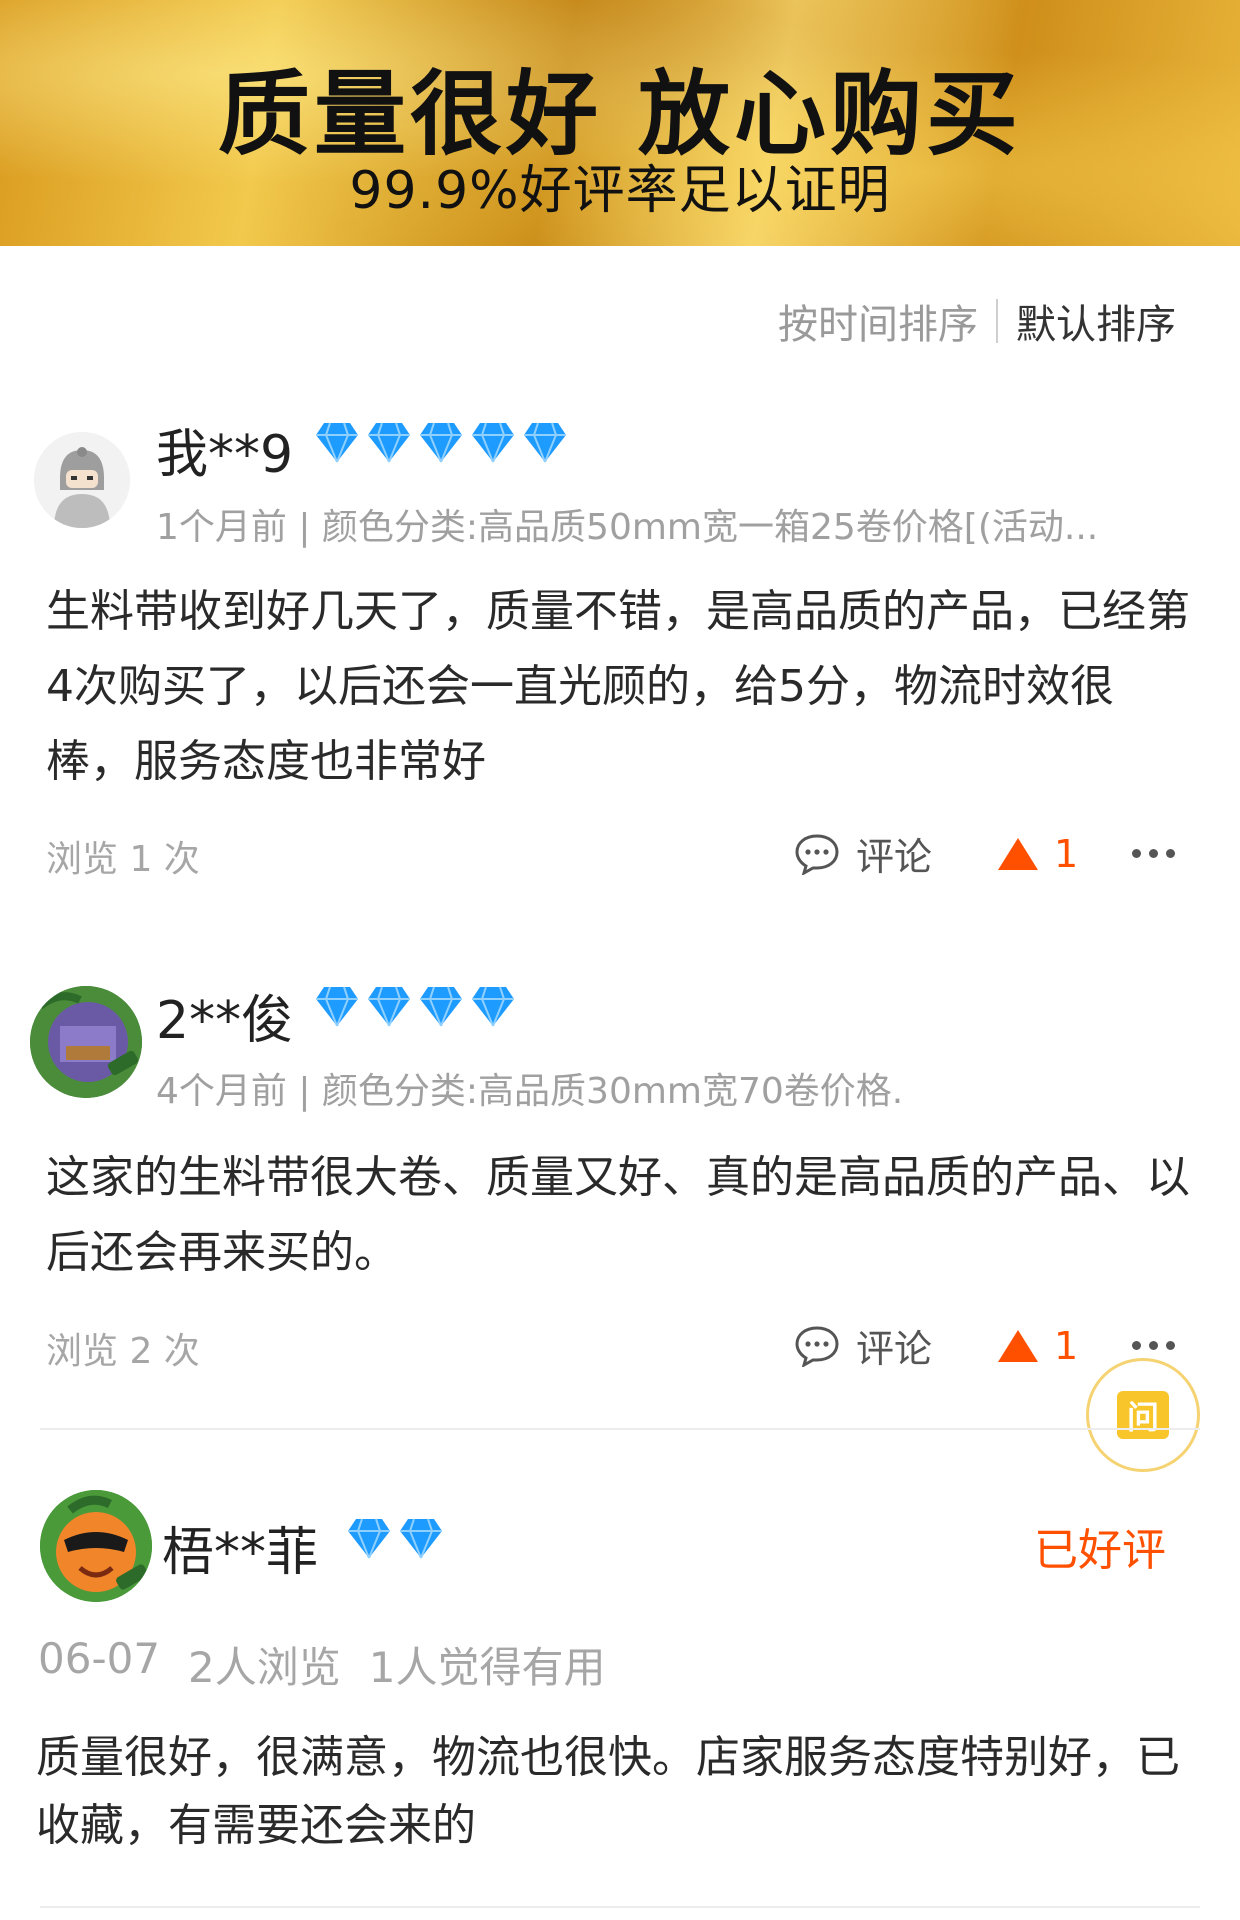  I want to click on view-count: 浏览 2 次, so click(123, 1351).